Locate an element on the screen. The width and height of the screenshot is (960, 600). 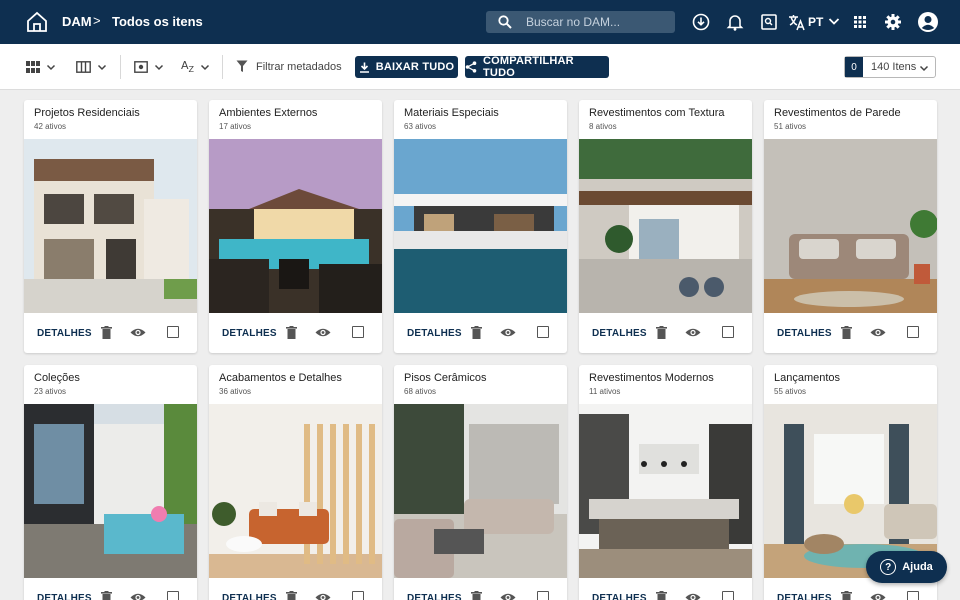
chevron-down-icon is located at coordinates (834, 21).